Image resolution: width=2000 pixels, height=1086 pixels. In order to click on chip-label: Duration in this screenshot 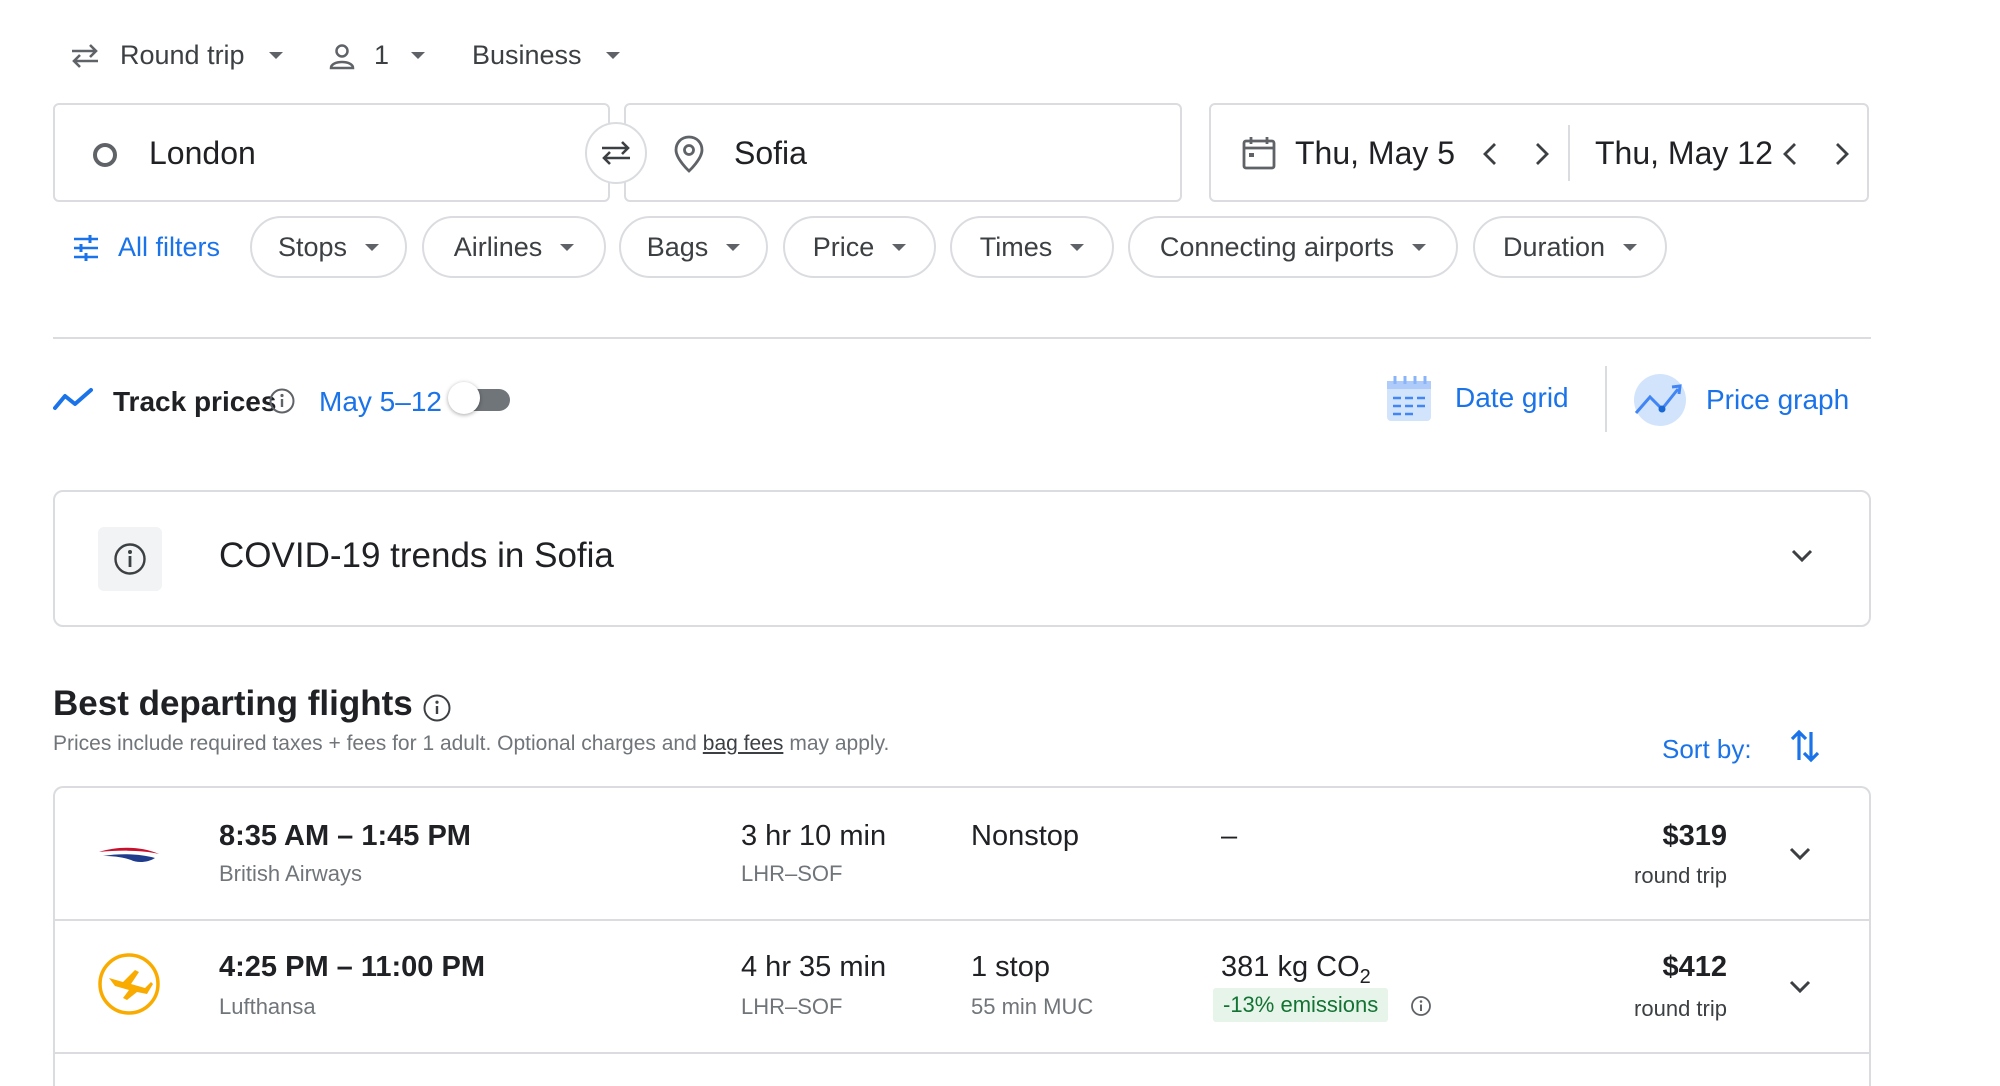, I will do `click(1554, 246)`.